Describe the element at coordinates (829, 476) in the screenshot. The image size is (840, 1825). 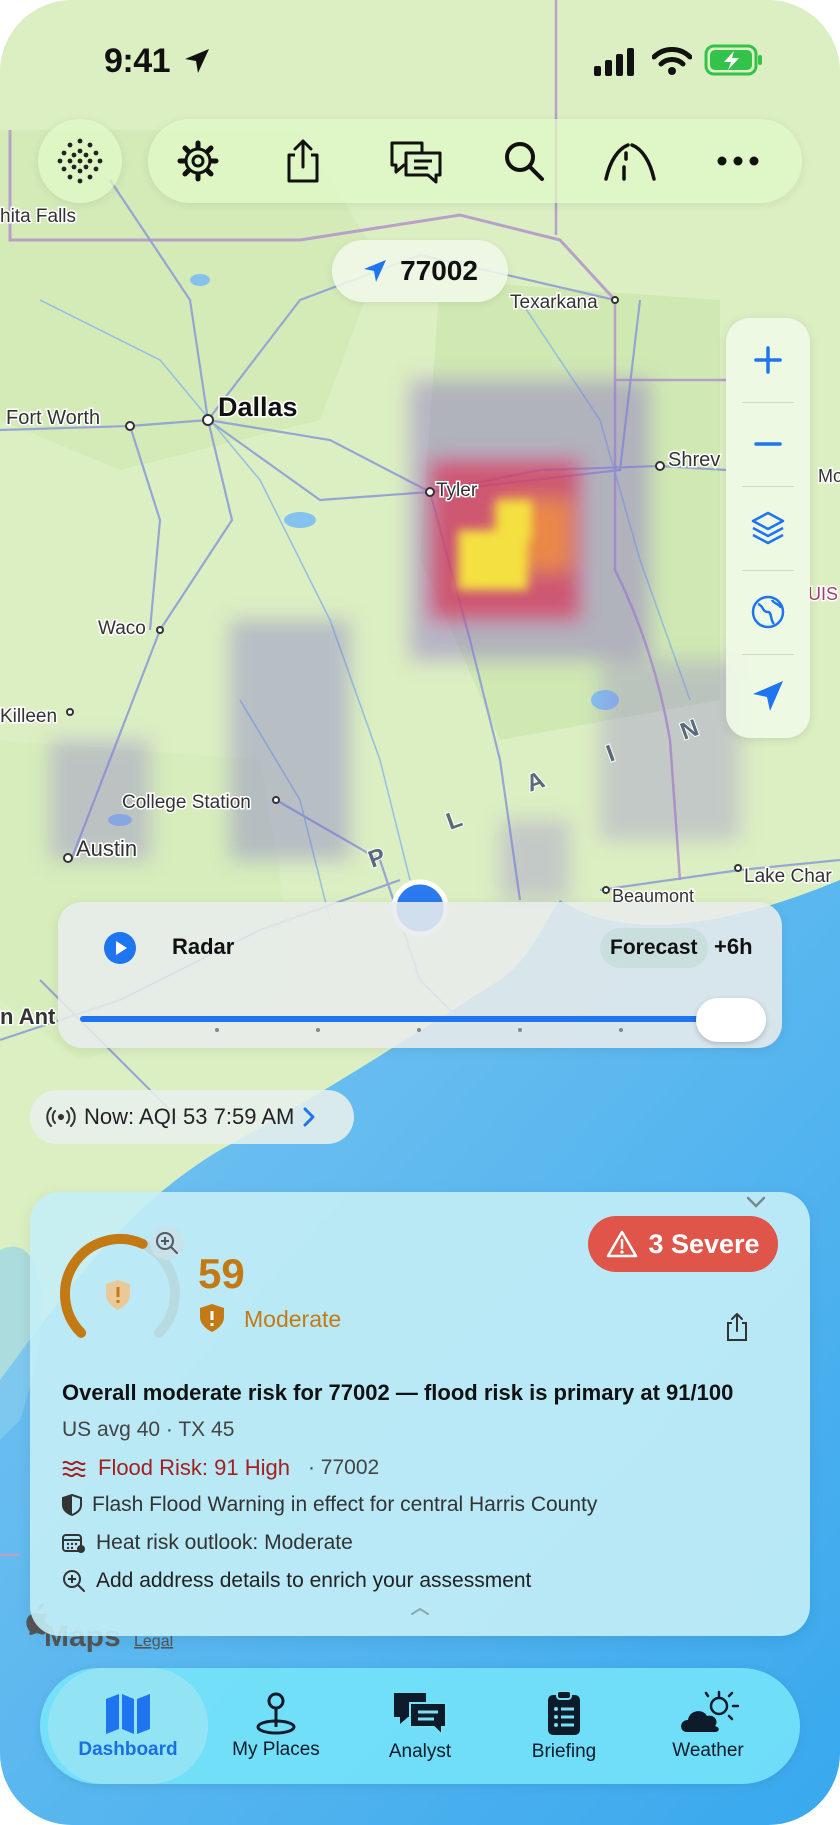
I see `map-label-mo: Mo` at that location.